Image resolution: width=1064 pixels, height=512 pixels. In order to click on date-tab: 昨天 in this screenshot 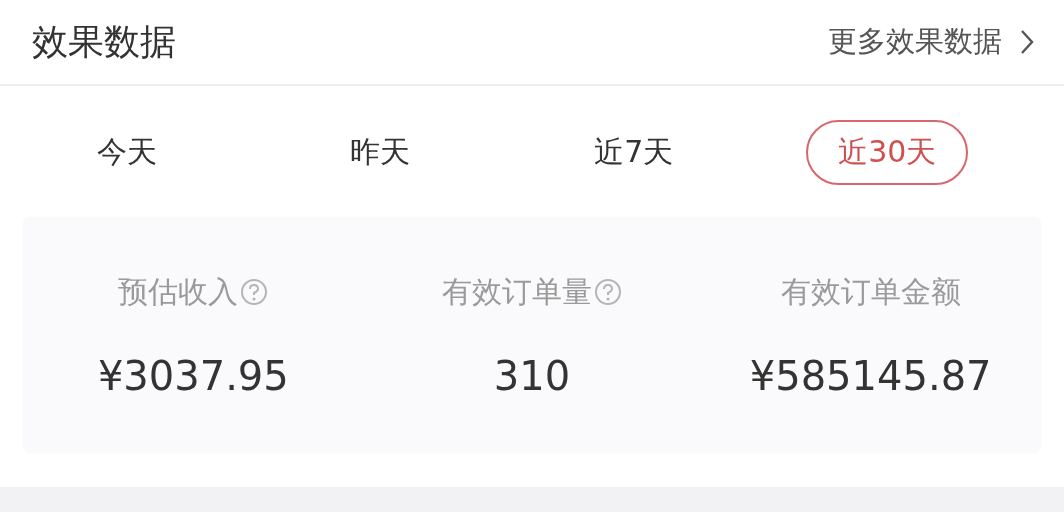, I will do `click(380, 152)`.